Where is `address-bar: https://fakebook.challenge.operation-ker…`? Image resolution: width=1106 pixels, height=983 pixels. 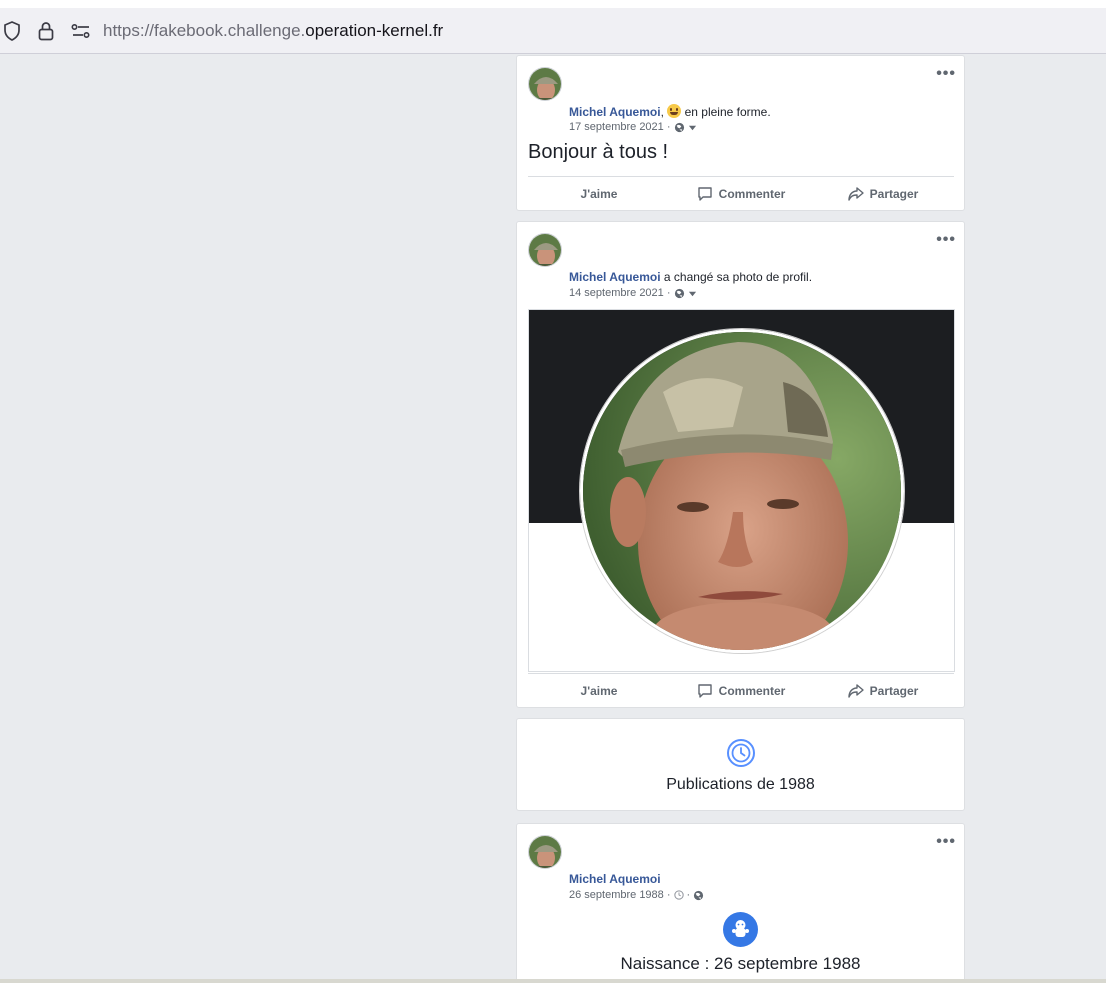
address-bar: https://fakebook.challenge.operation-ker… is located at coordinates (553, 31).